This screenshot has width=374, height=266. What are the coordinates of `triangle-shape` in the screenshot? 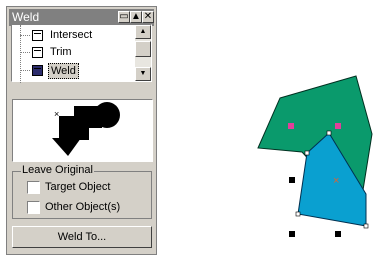 It's located at (66, 147).